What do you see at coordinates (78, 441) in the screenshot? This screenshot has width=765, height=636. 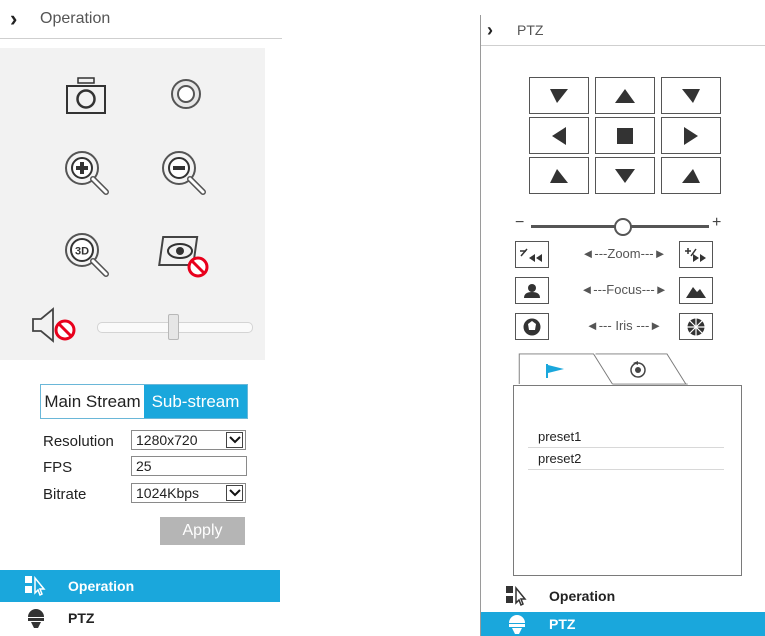 I see `resolution-label: Resolution` at bounding box center [78, 441].